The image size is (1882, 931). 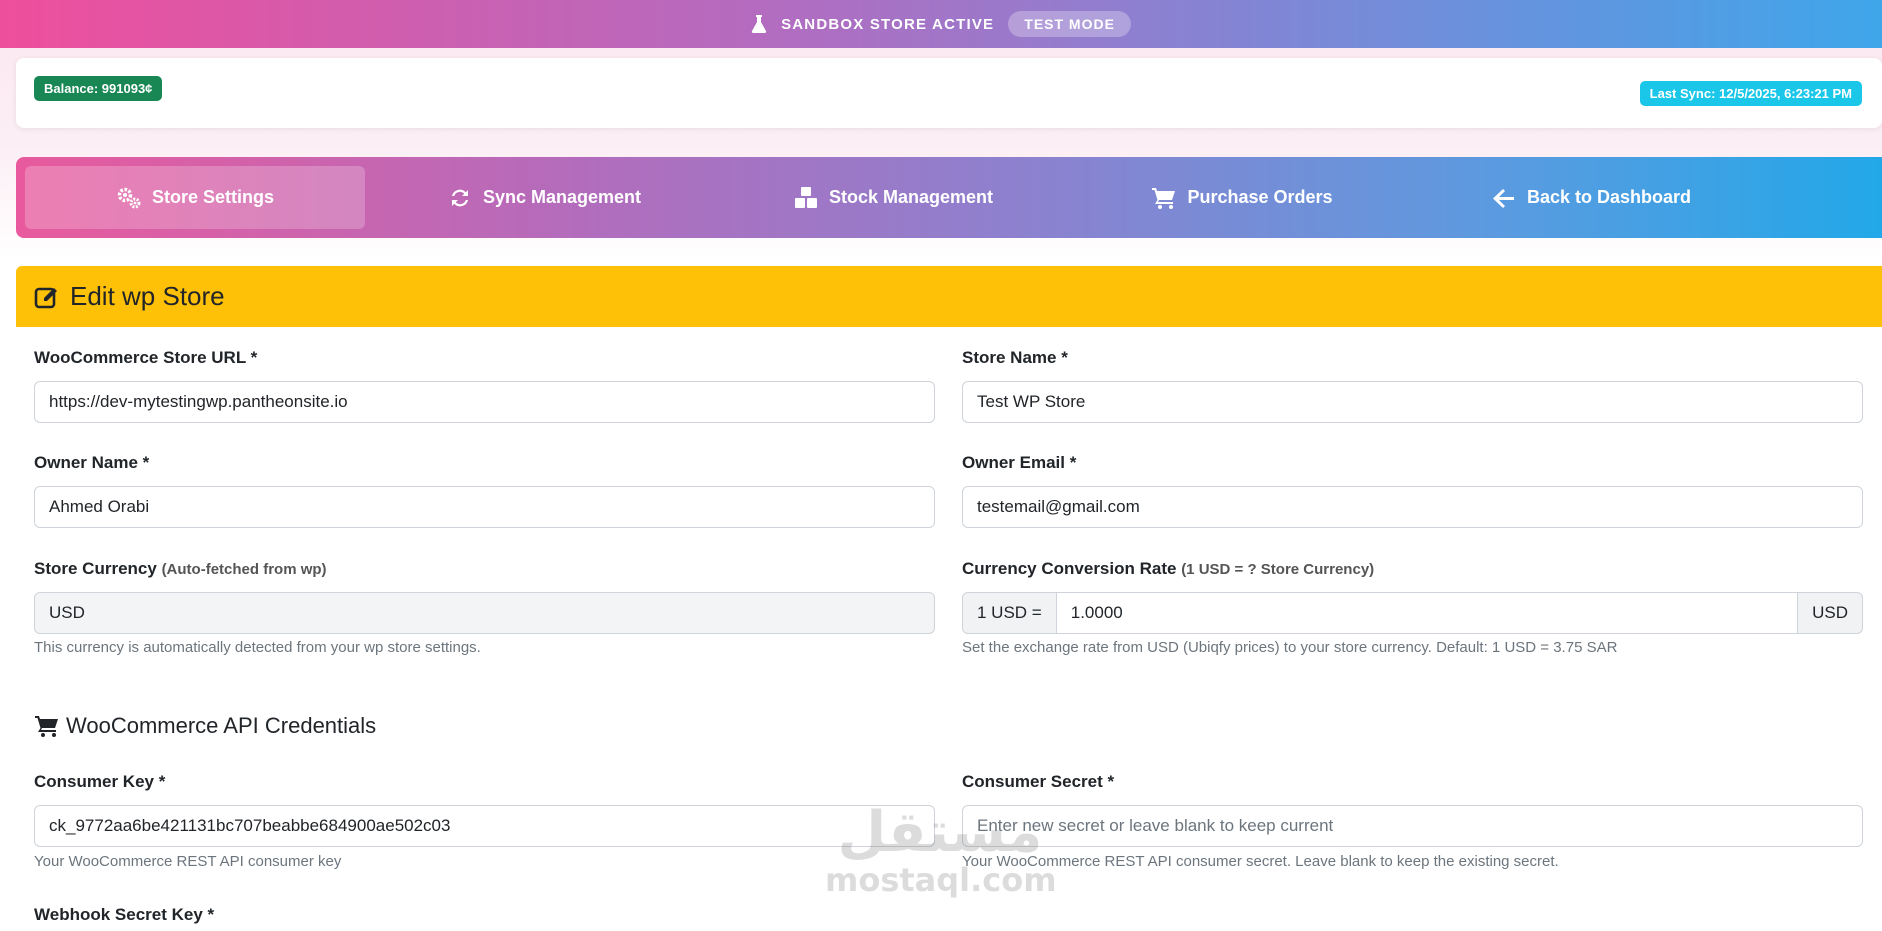 I want to click on owner-name-label: Owner Name *, so click(x=92, y=462).